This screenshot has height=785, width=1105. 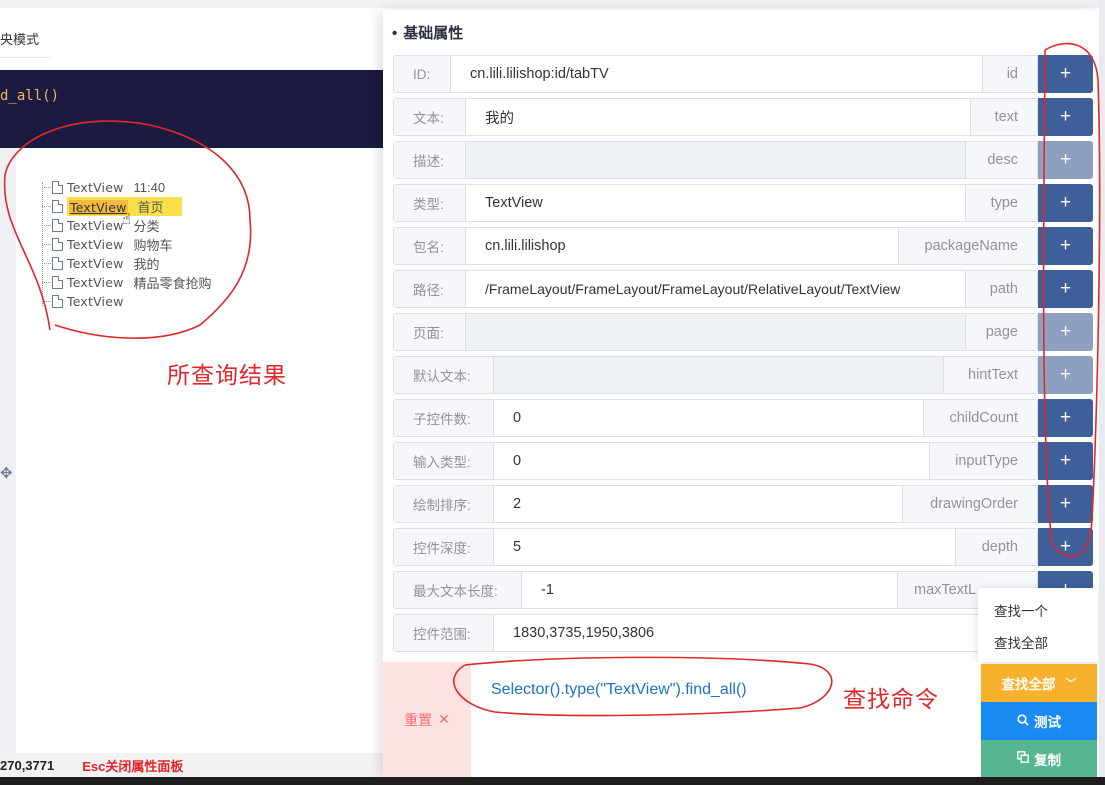 I want to click on results-annotation: 所查询结果, so click(x=227, y=375).